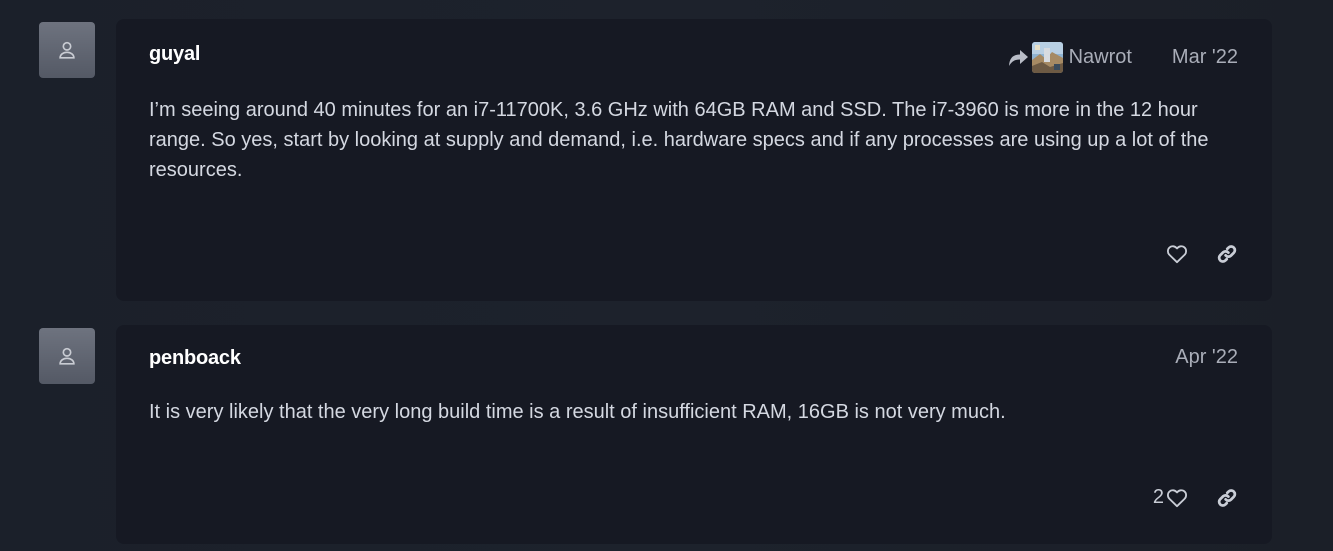  I want to click on like-button, so click(1177, 254).